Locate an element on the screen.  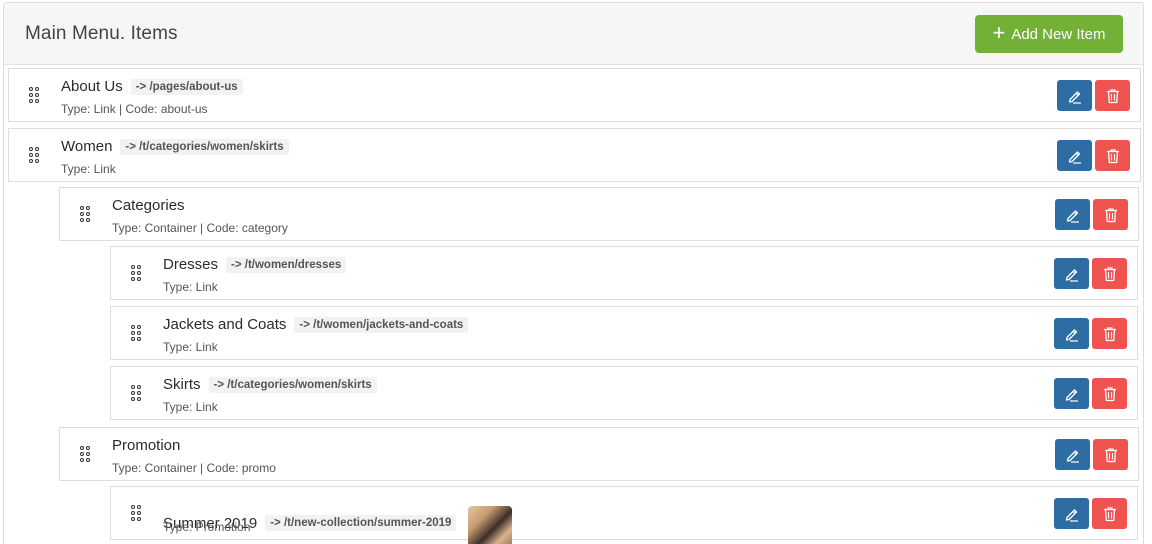
menu-item-title: Promotion is located at coordinates (146, 445).